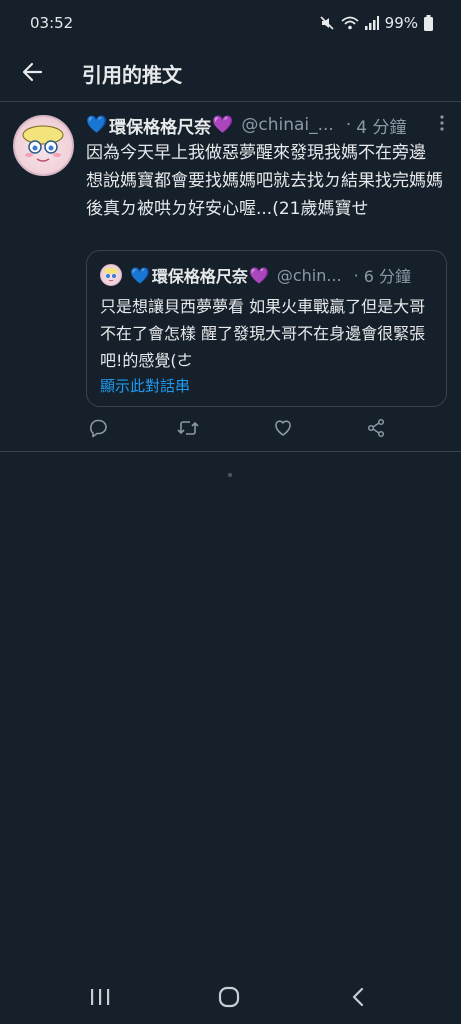 This screenshot has height=1024, width=461. I want to click on tweet-actions, so click(236, 431).